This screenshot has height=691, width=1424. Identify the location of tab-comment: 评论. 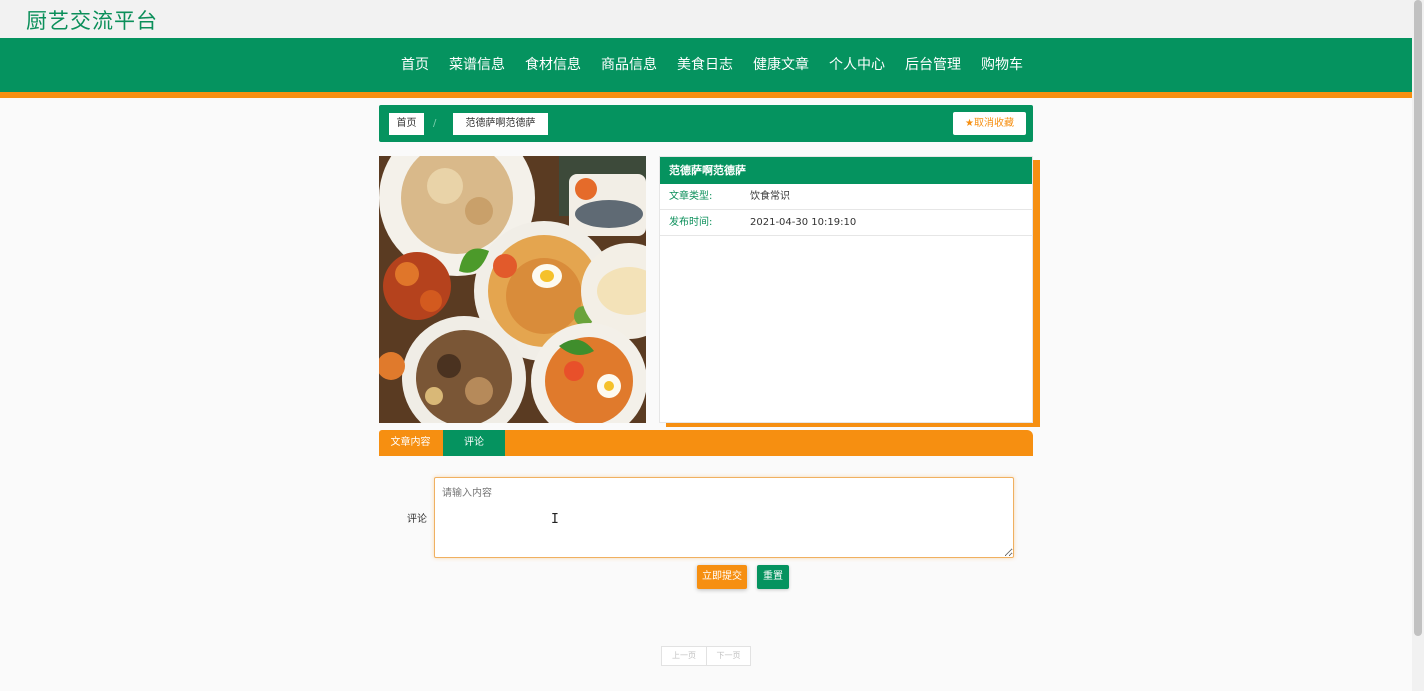
(474, 443).